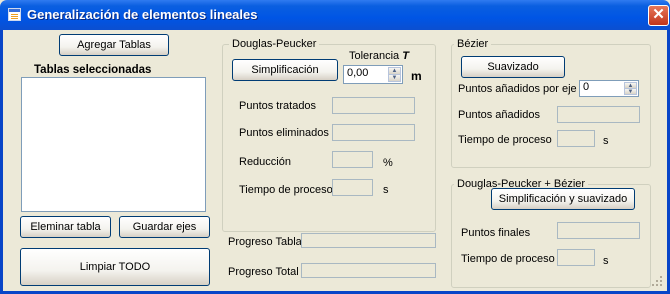 The width and height of the screenshot is (670, 294). What do you see at coordinates (286, 190) in the screenshot?
I see `dp-time-label: Tiempo de proceso` at bounding box center [286, 190].